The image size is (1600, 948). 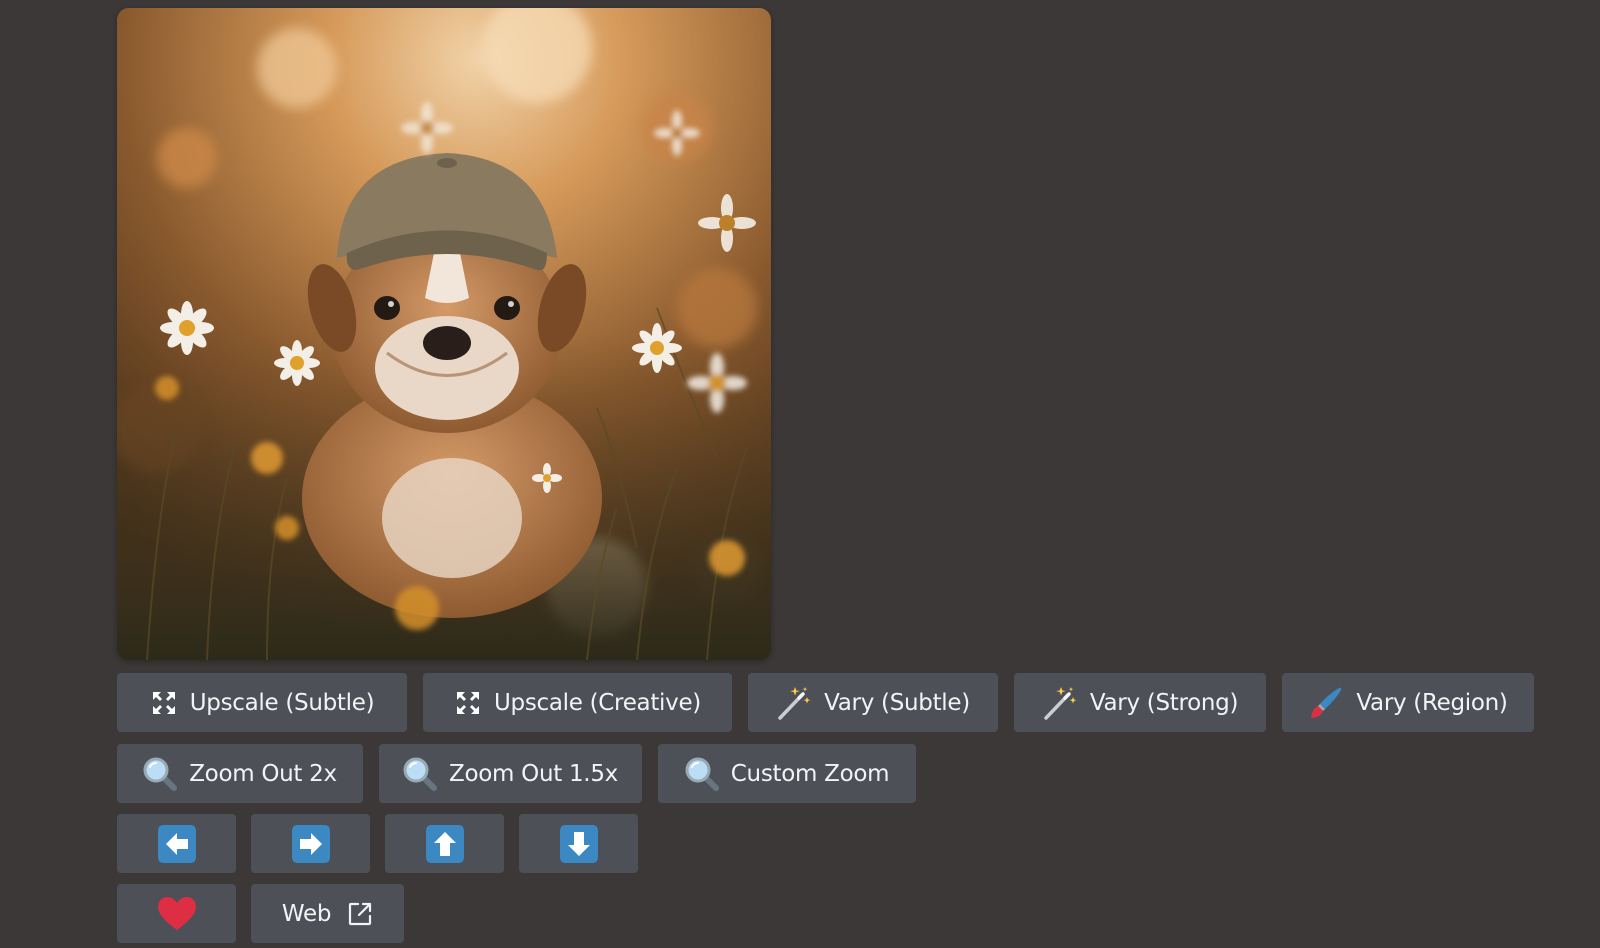 What do you see at coordinates (1432, 702) in the screenshot?
I see `vary-region-label: Vary (Region)` at bounding box center [1432, 702].